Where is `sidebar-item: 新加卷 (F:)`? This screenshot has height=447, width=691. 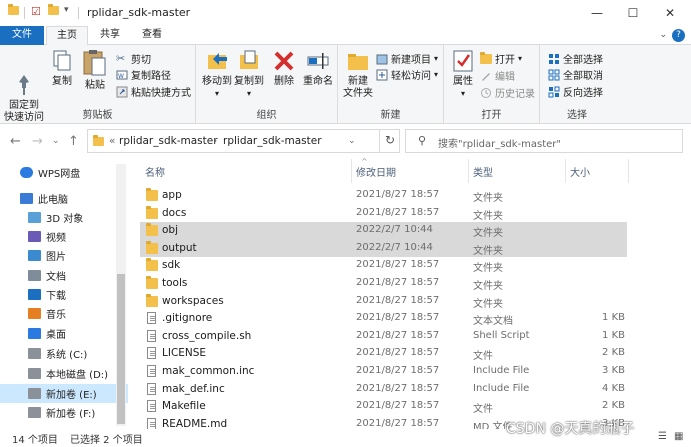 sidebar-item: 新加卷 (F:) is located at coordinates (64, 412).